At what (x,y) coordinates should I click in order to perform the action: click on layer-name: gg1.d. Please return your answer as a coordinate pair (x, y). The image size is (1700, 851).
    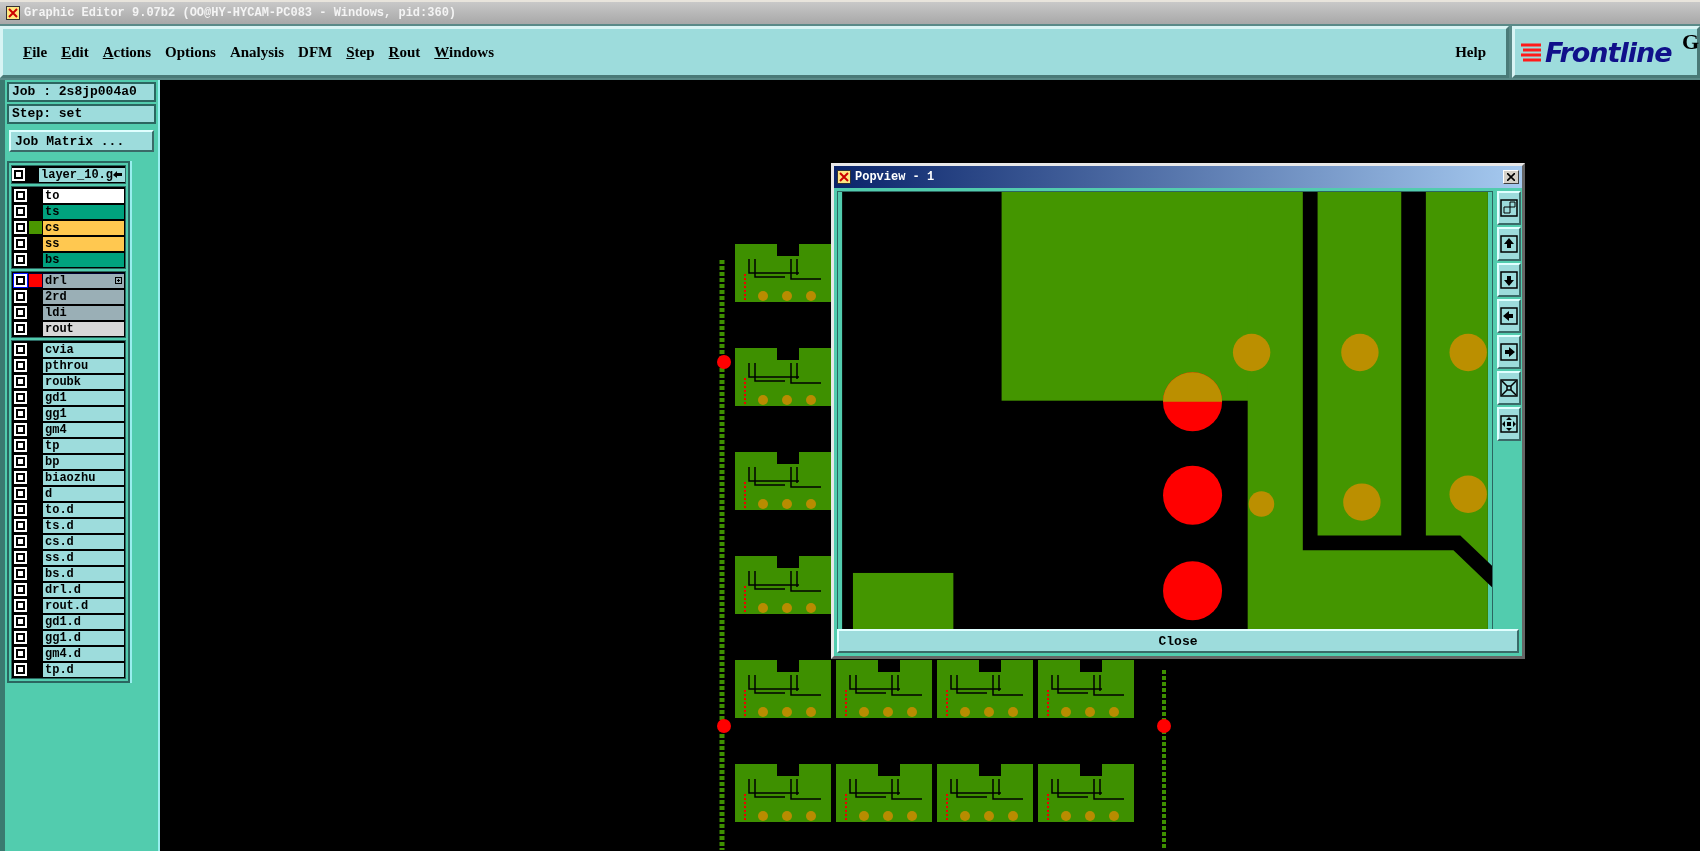
    Looking at the image, I should click on (83, 637).